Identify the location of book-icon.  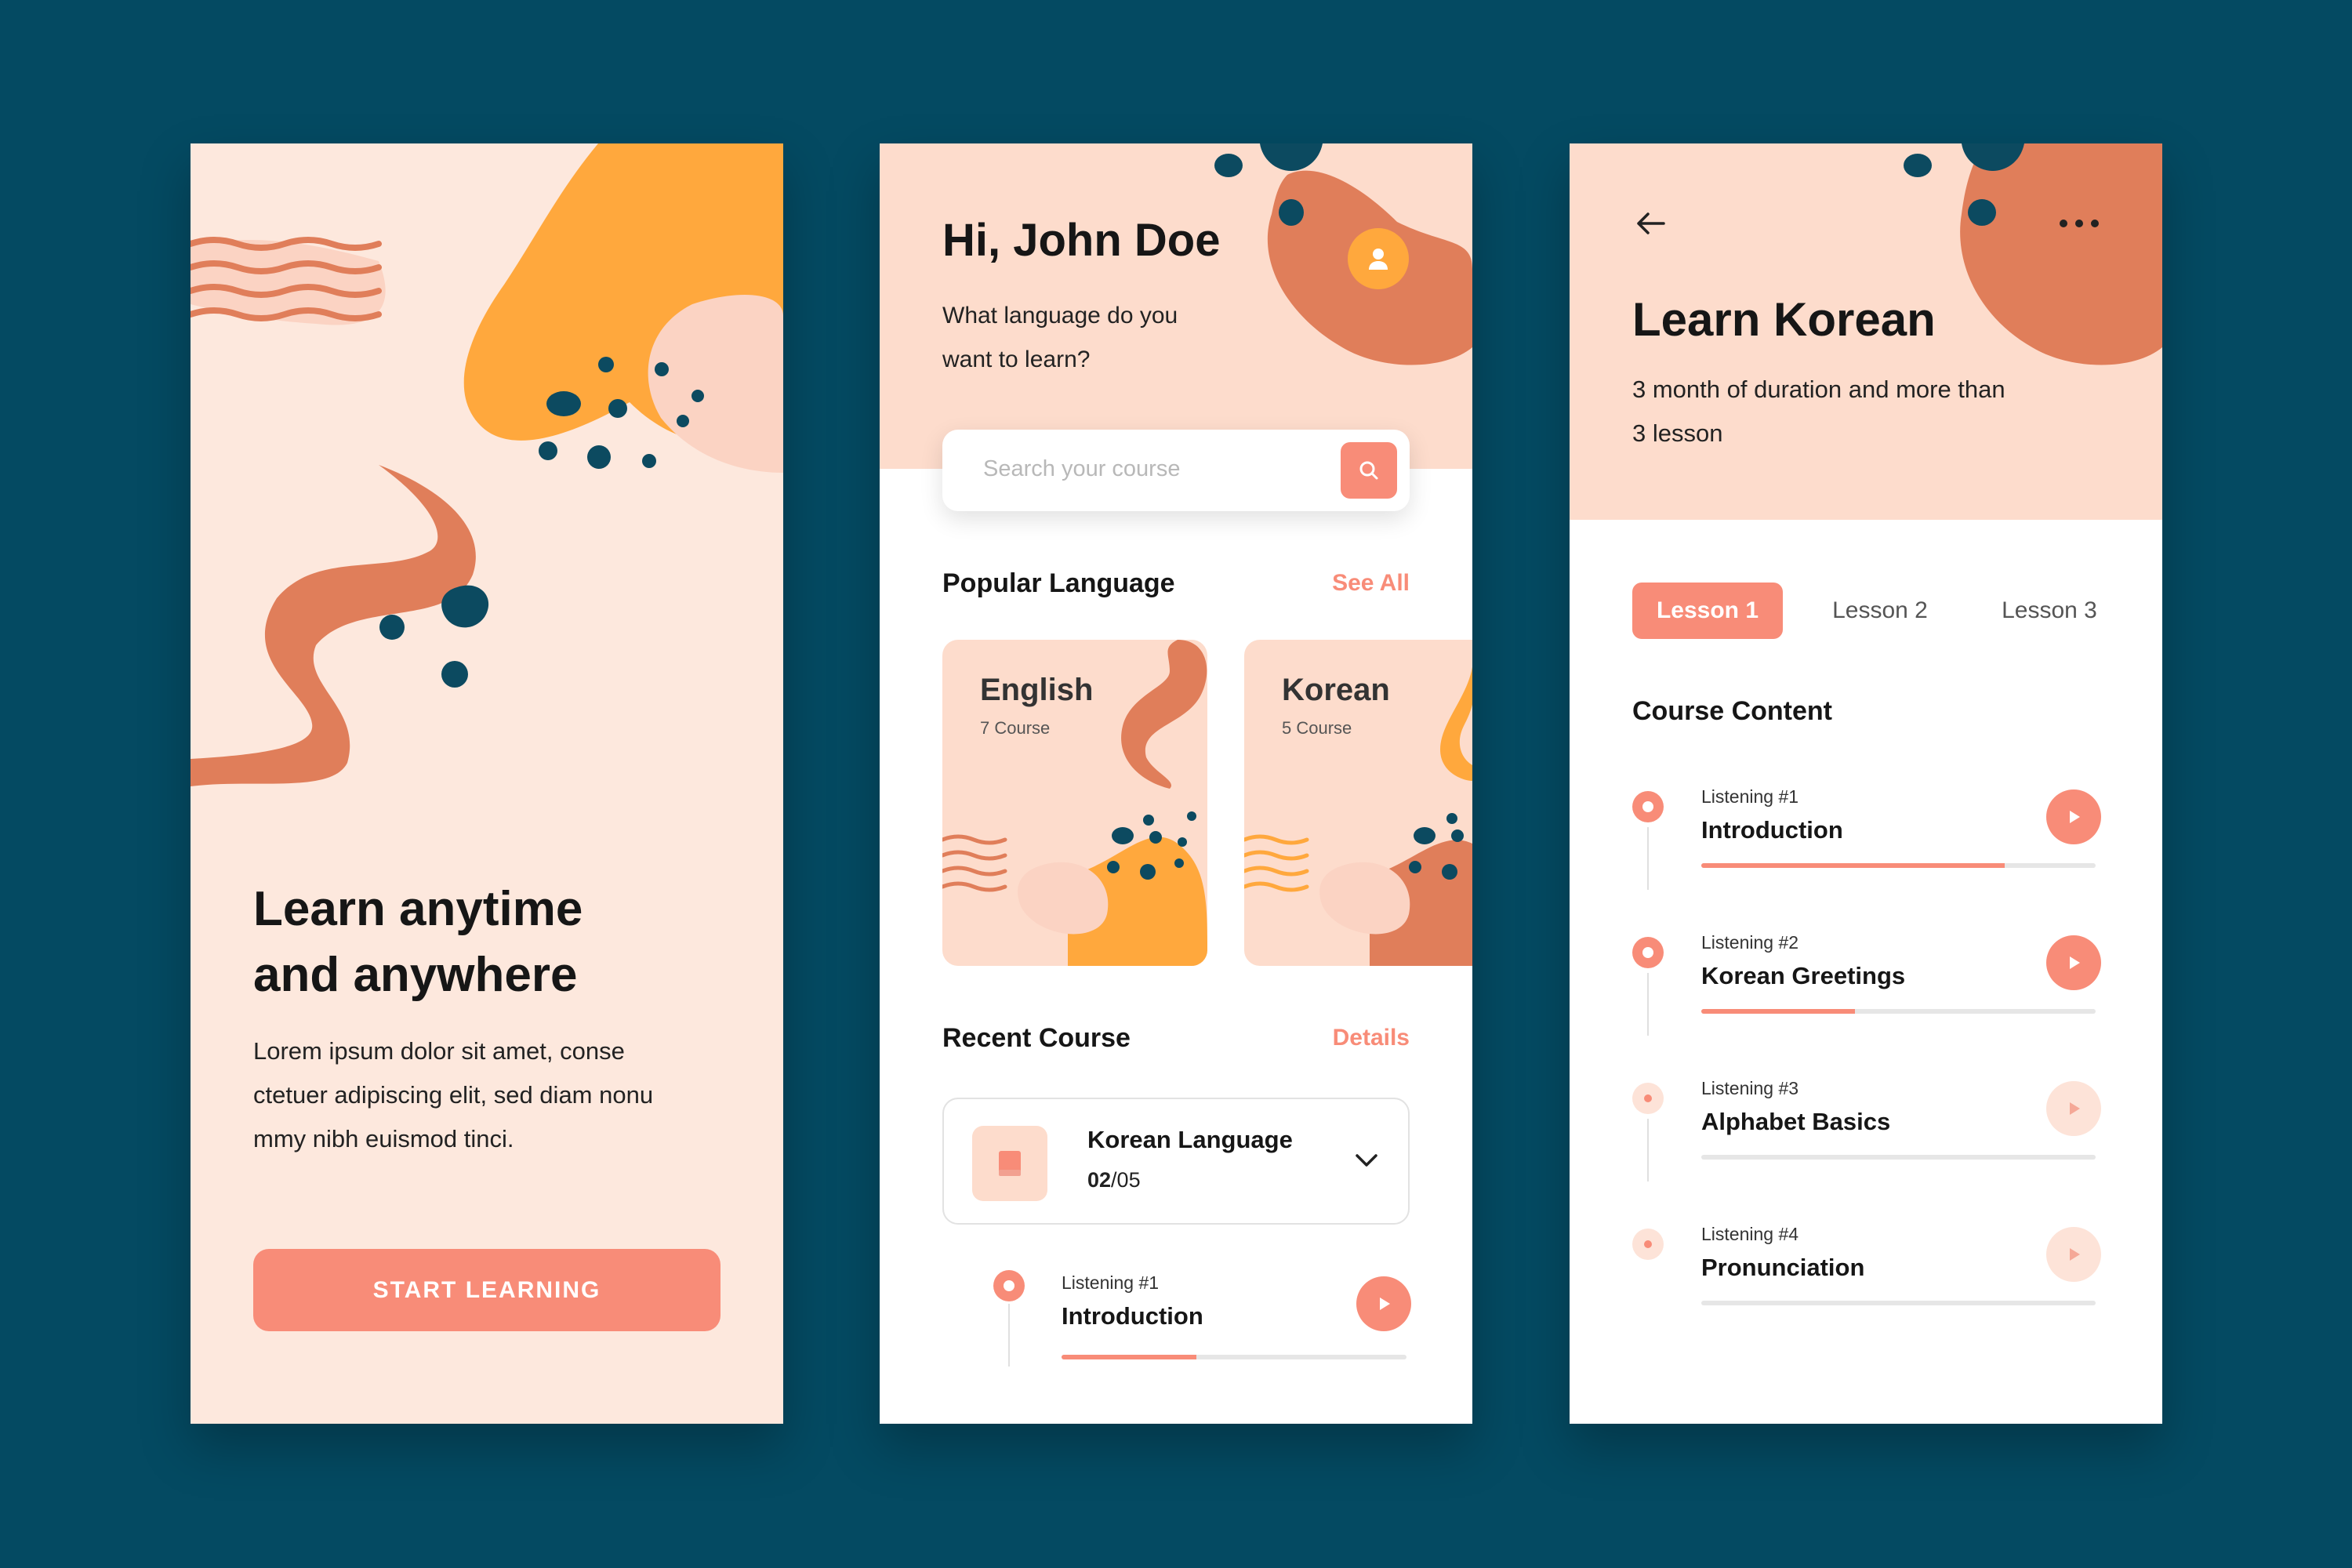
(1010, 1163).